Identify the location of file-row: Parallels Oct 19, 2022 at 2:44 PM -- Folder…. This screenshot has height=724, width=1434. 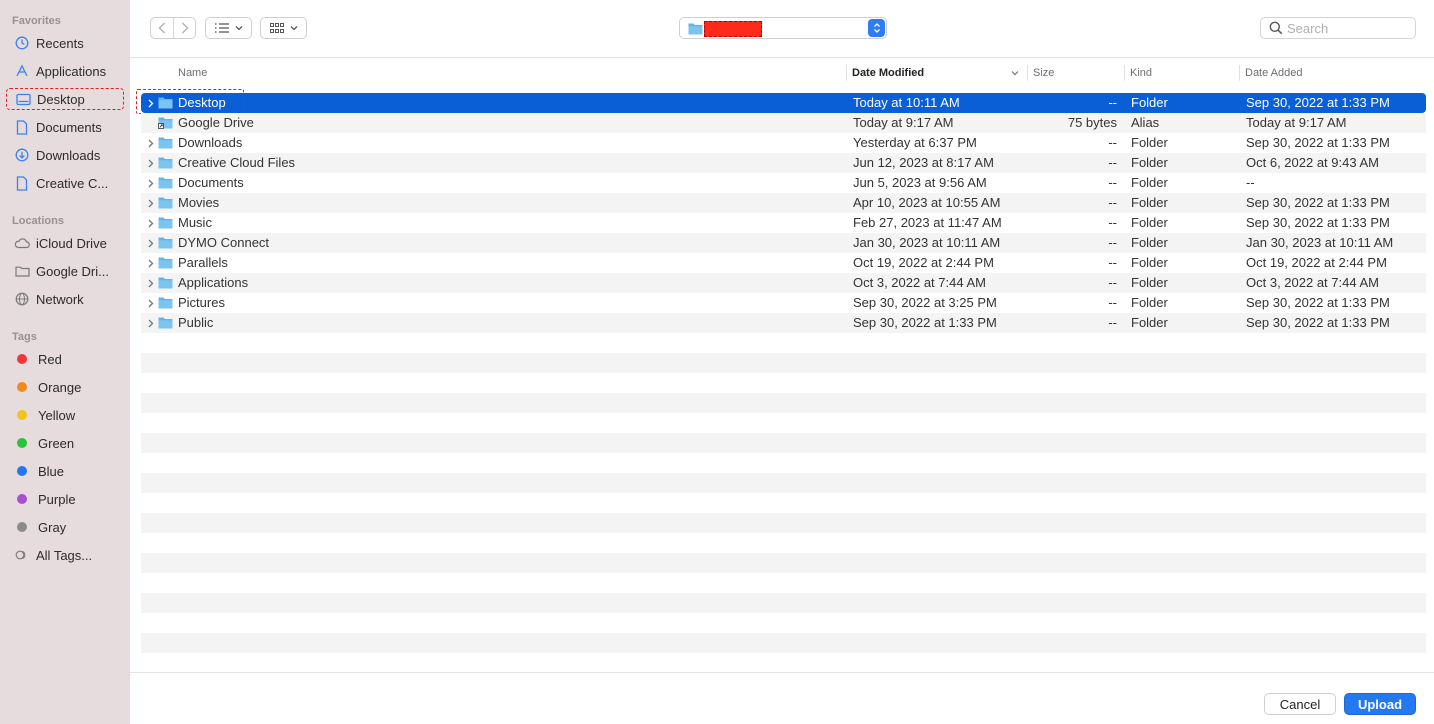
(783, 263).